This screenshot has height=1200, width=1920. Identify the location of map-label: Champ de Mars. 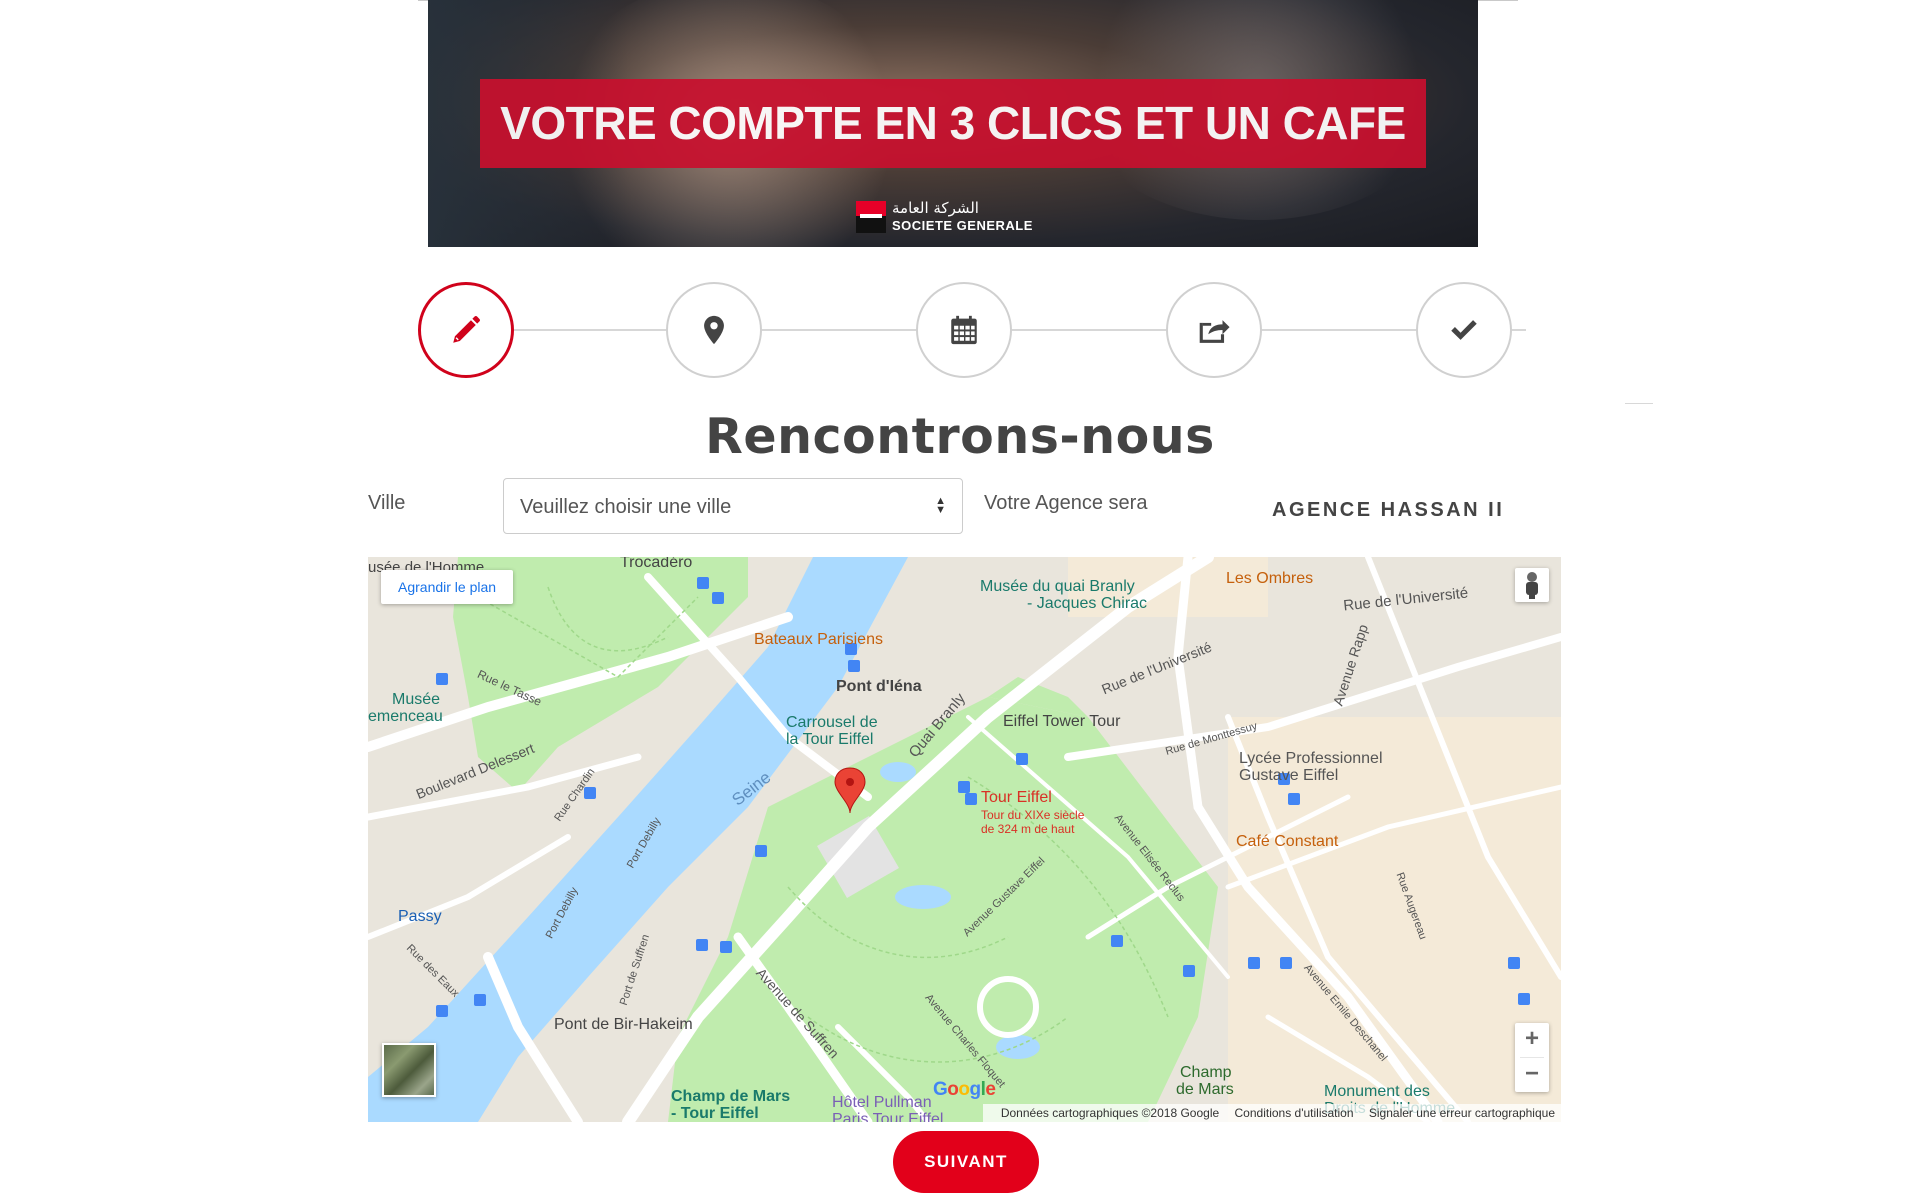
(731, 1096).